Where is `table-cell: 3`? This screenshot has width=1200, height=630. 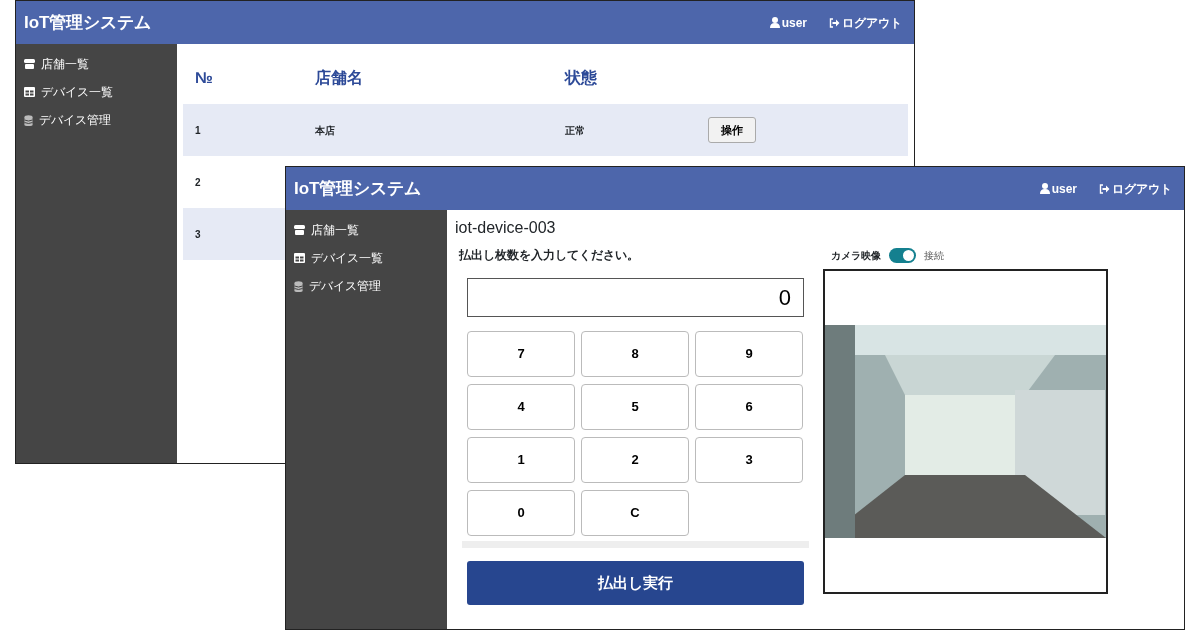 table-cell: 3 is located at coordinates (198, 234).